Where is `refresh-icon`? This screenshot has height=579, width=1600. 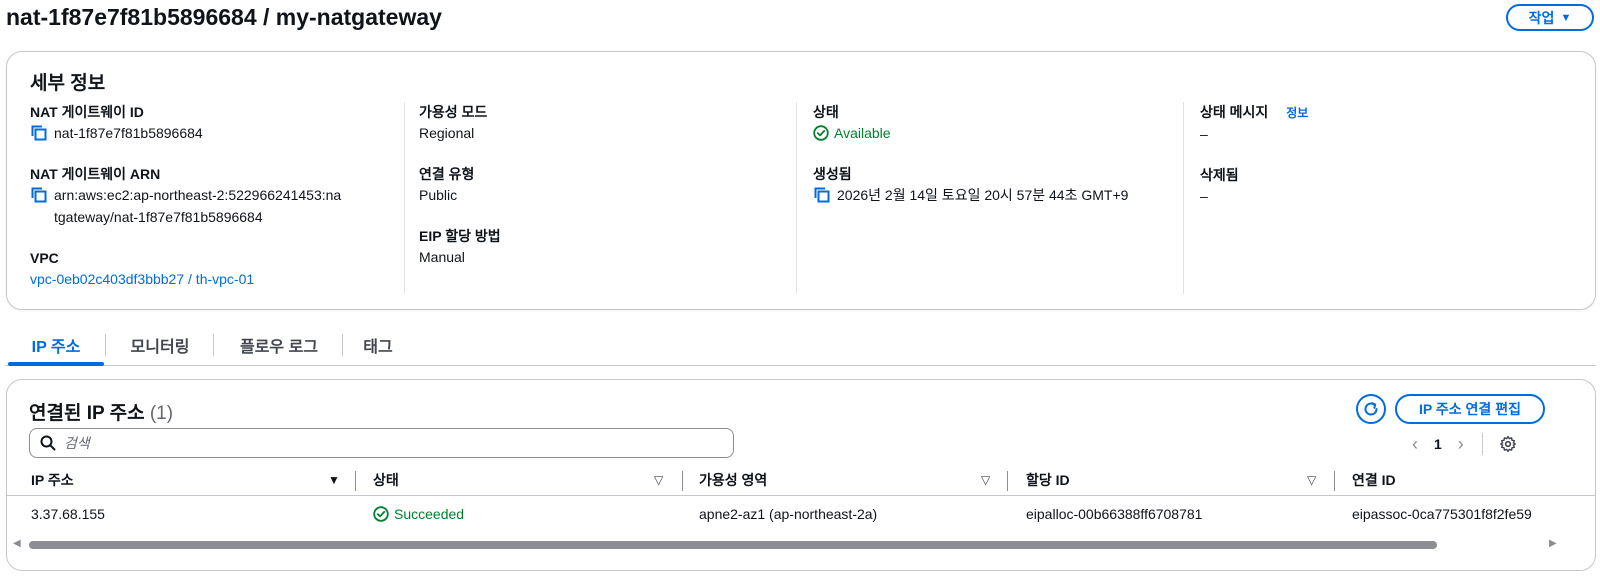 refresh-icon is located at coordinates (1371, 409).